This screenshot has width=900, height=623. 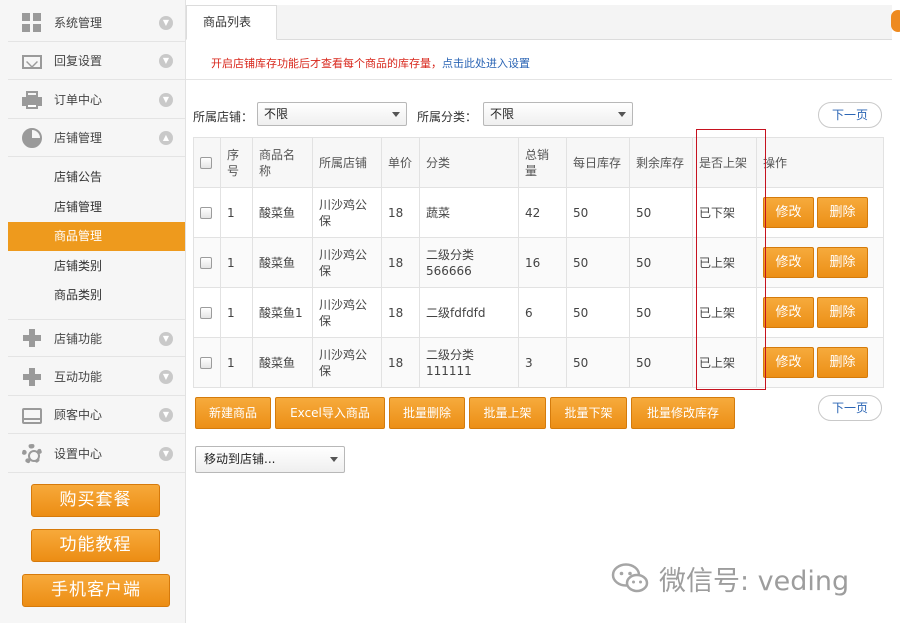 What do you see at coordinates (400, 212) in the screenshot?
I see `cell-price: 18` at bounding box center [400, 212].